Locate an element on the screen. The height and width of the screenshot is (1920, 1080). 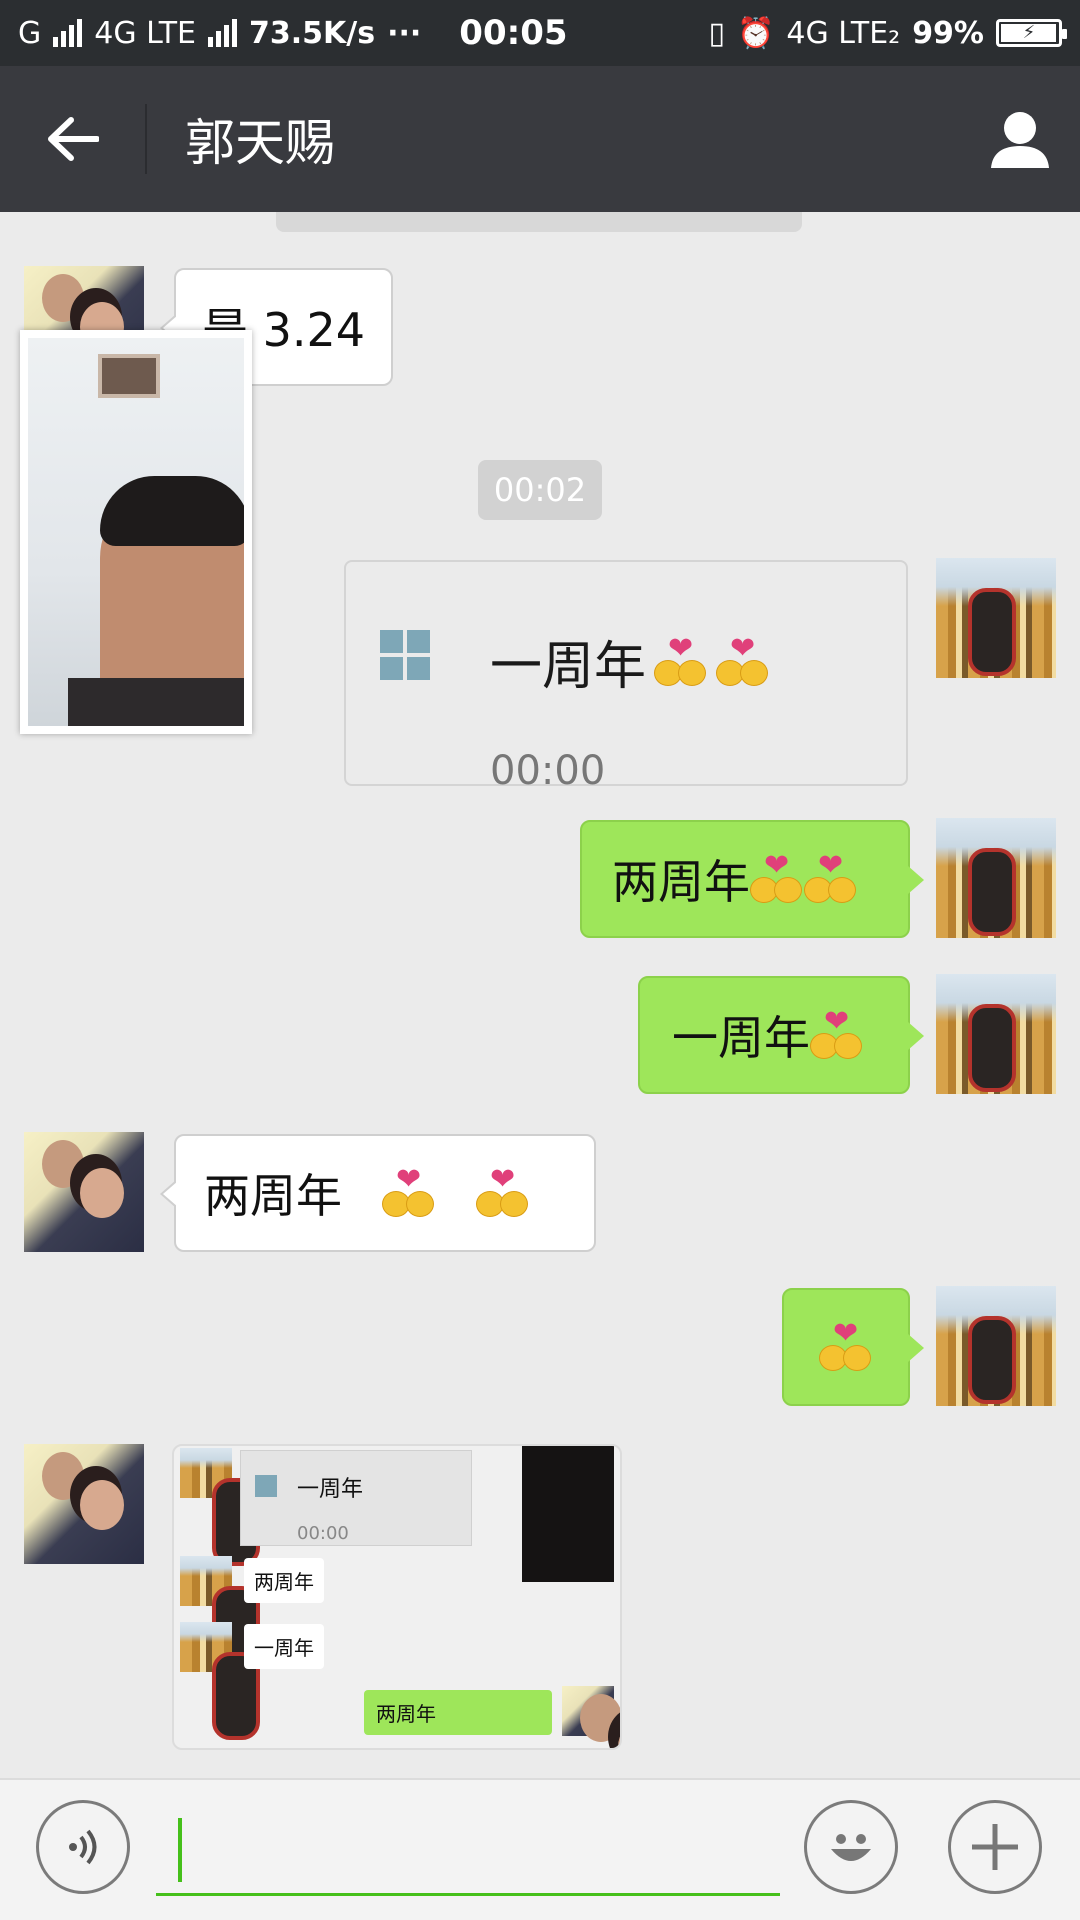
message-bubble-outgoing: 两周年 ❤ ❤ is located at coordinates (752, 879).